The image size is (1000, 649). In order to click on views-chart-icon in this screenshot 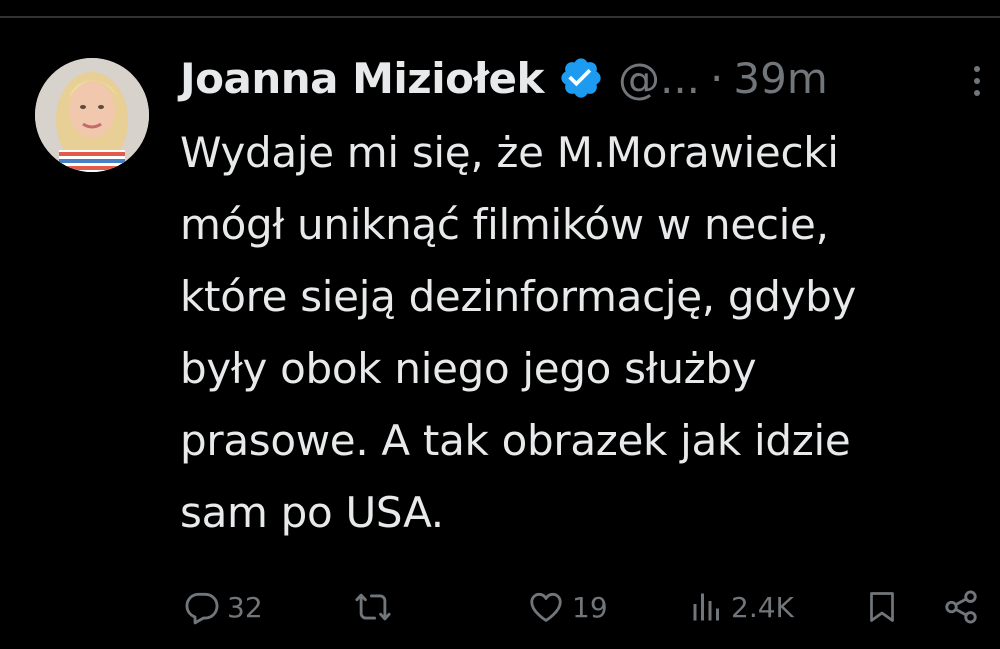, I will do `click(707, 607)`.